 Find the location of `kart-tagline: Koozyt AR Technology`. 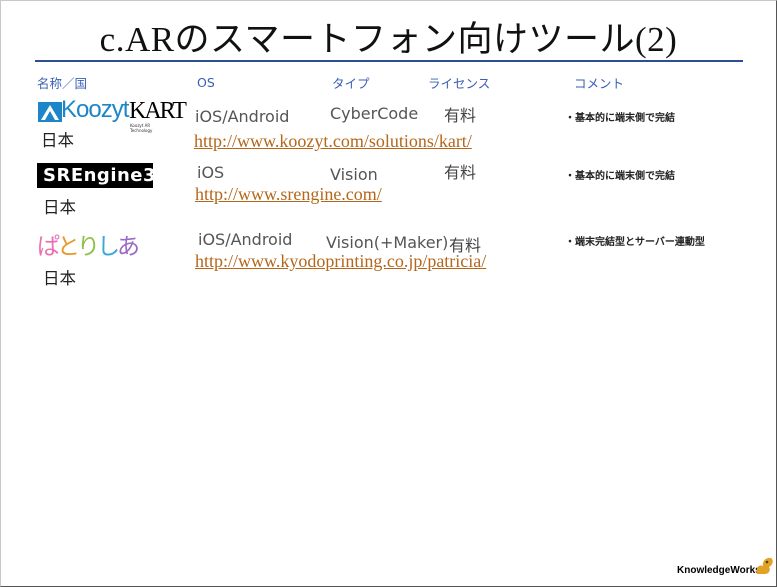

kart-tagline: Koozyt AR Technology is located at coordinates (141, 128).